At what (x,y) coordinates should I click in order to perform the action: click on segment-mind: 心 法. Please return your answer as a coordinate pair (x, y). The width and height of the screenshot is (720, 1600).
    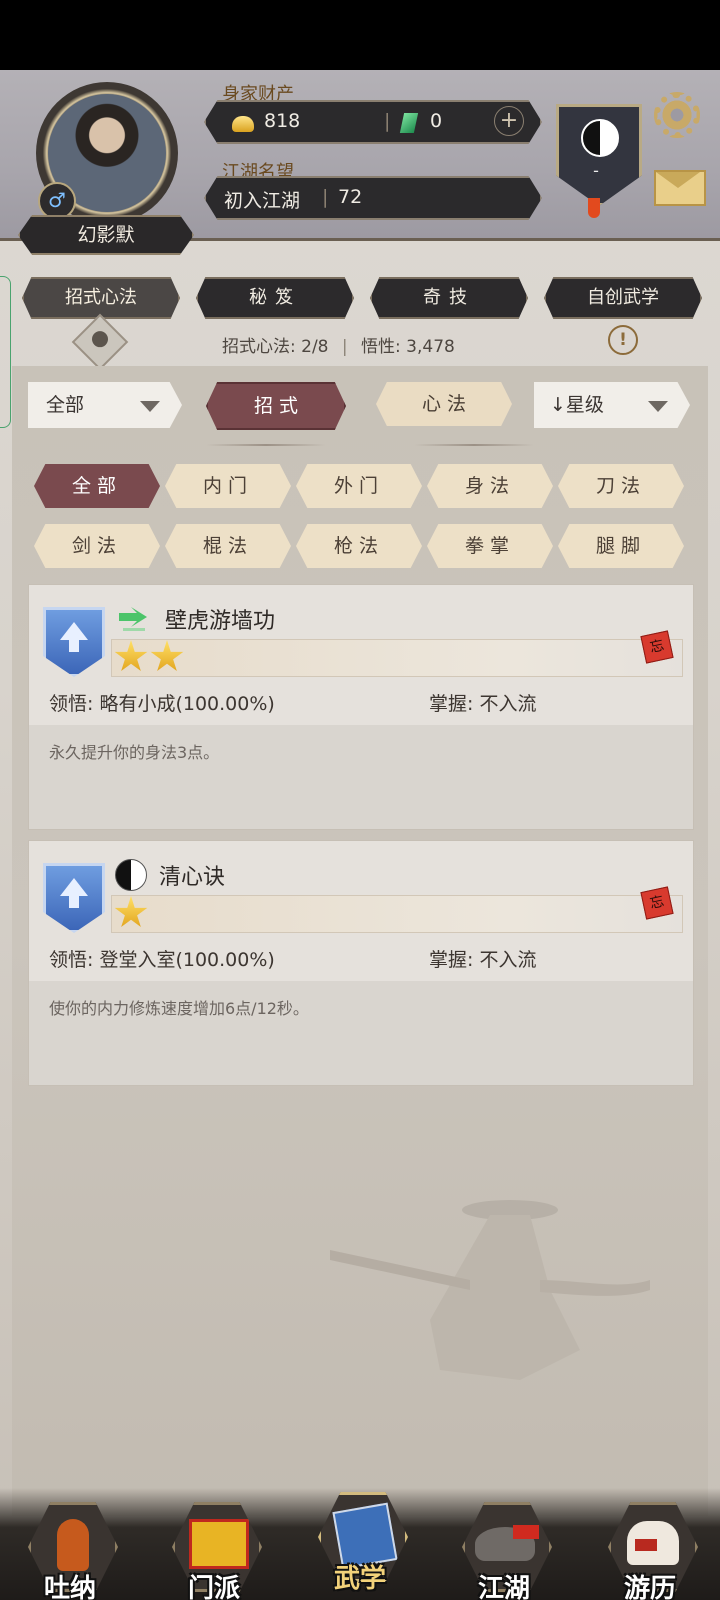
    Looking at the image, I should click on (444, 404).